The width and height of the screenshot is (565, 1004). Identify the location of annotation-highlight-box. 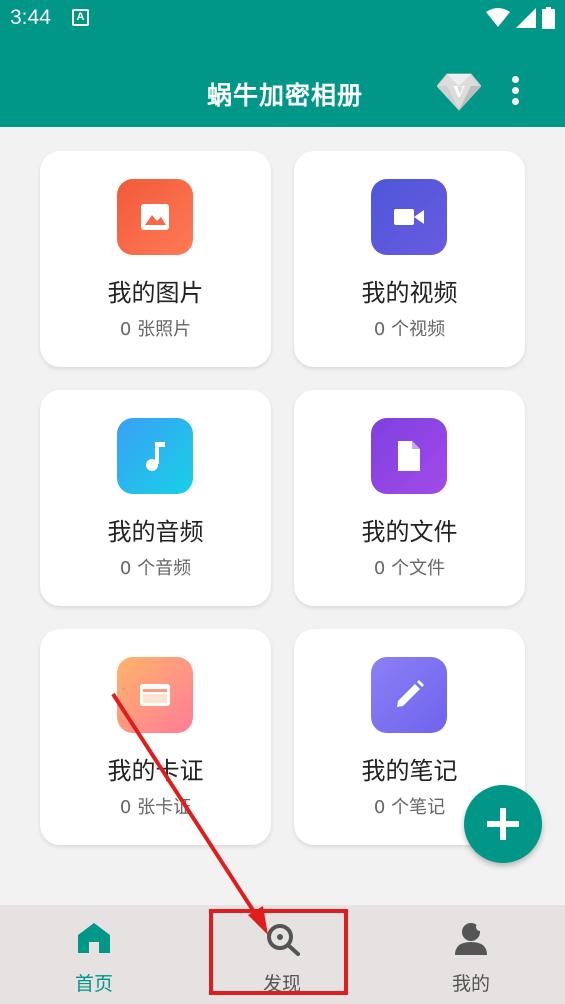
(278, 952).